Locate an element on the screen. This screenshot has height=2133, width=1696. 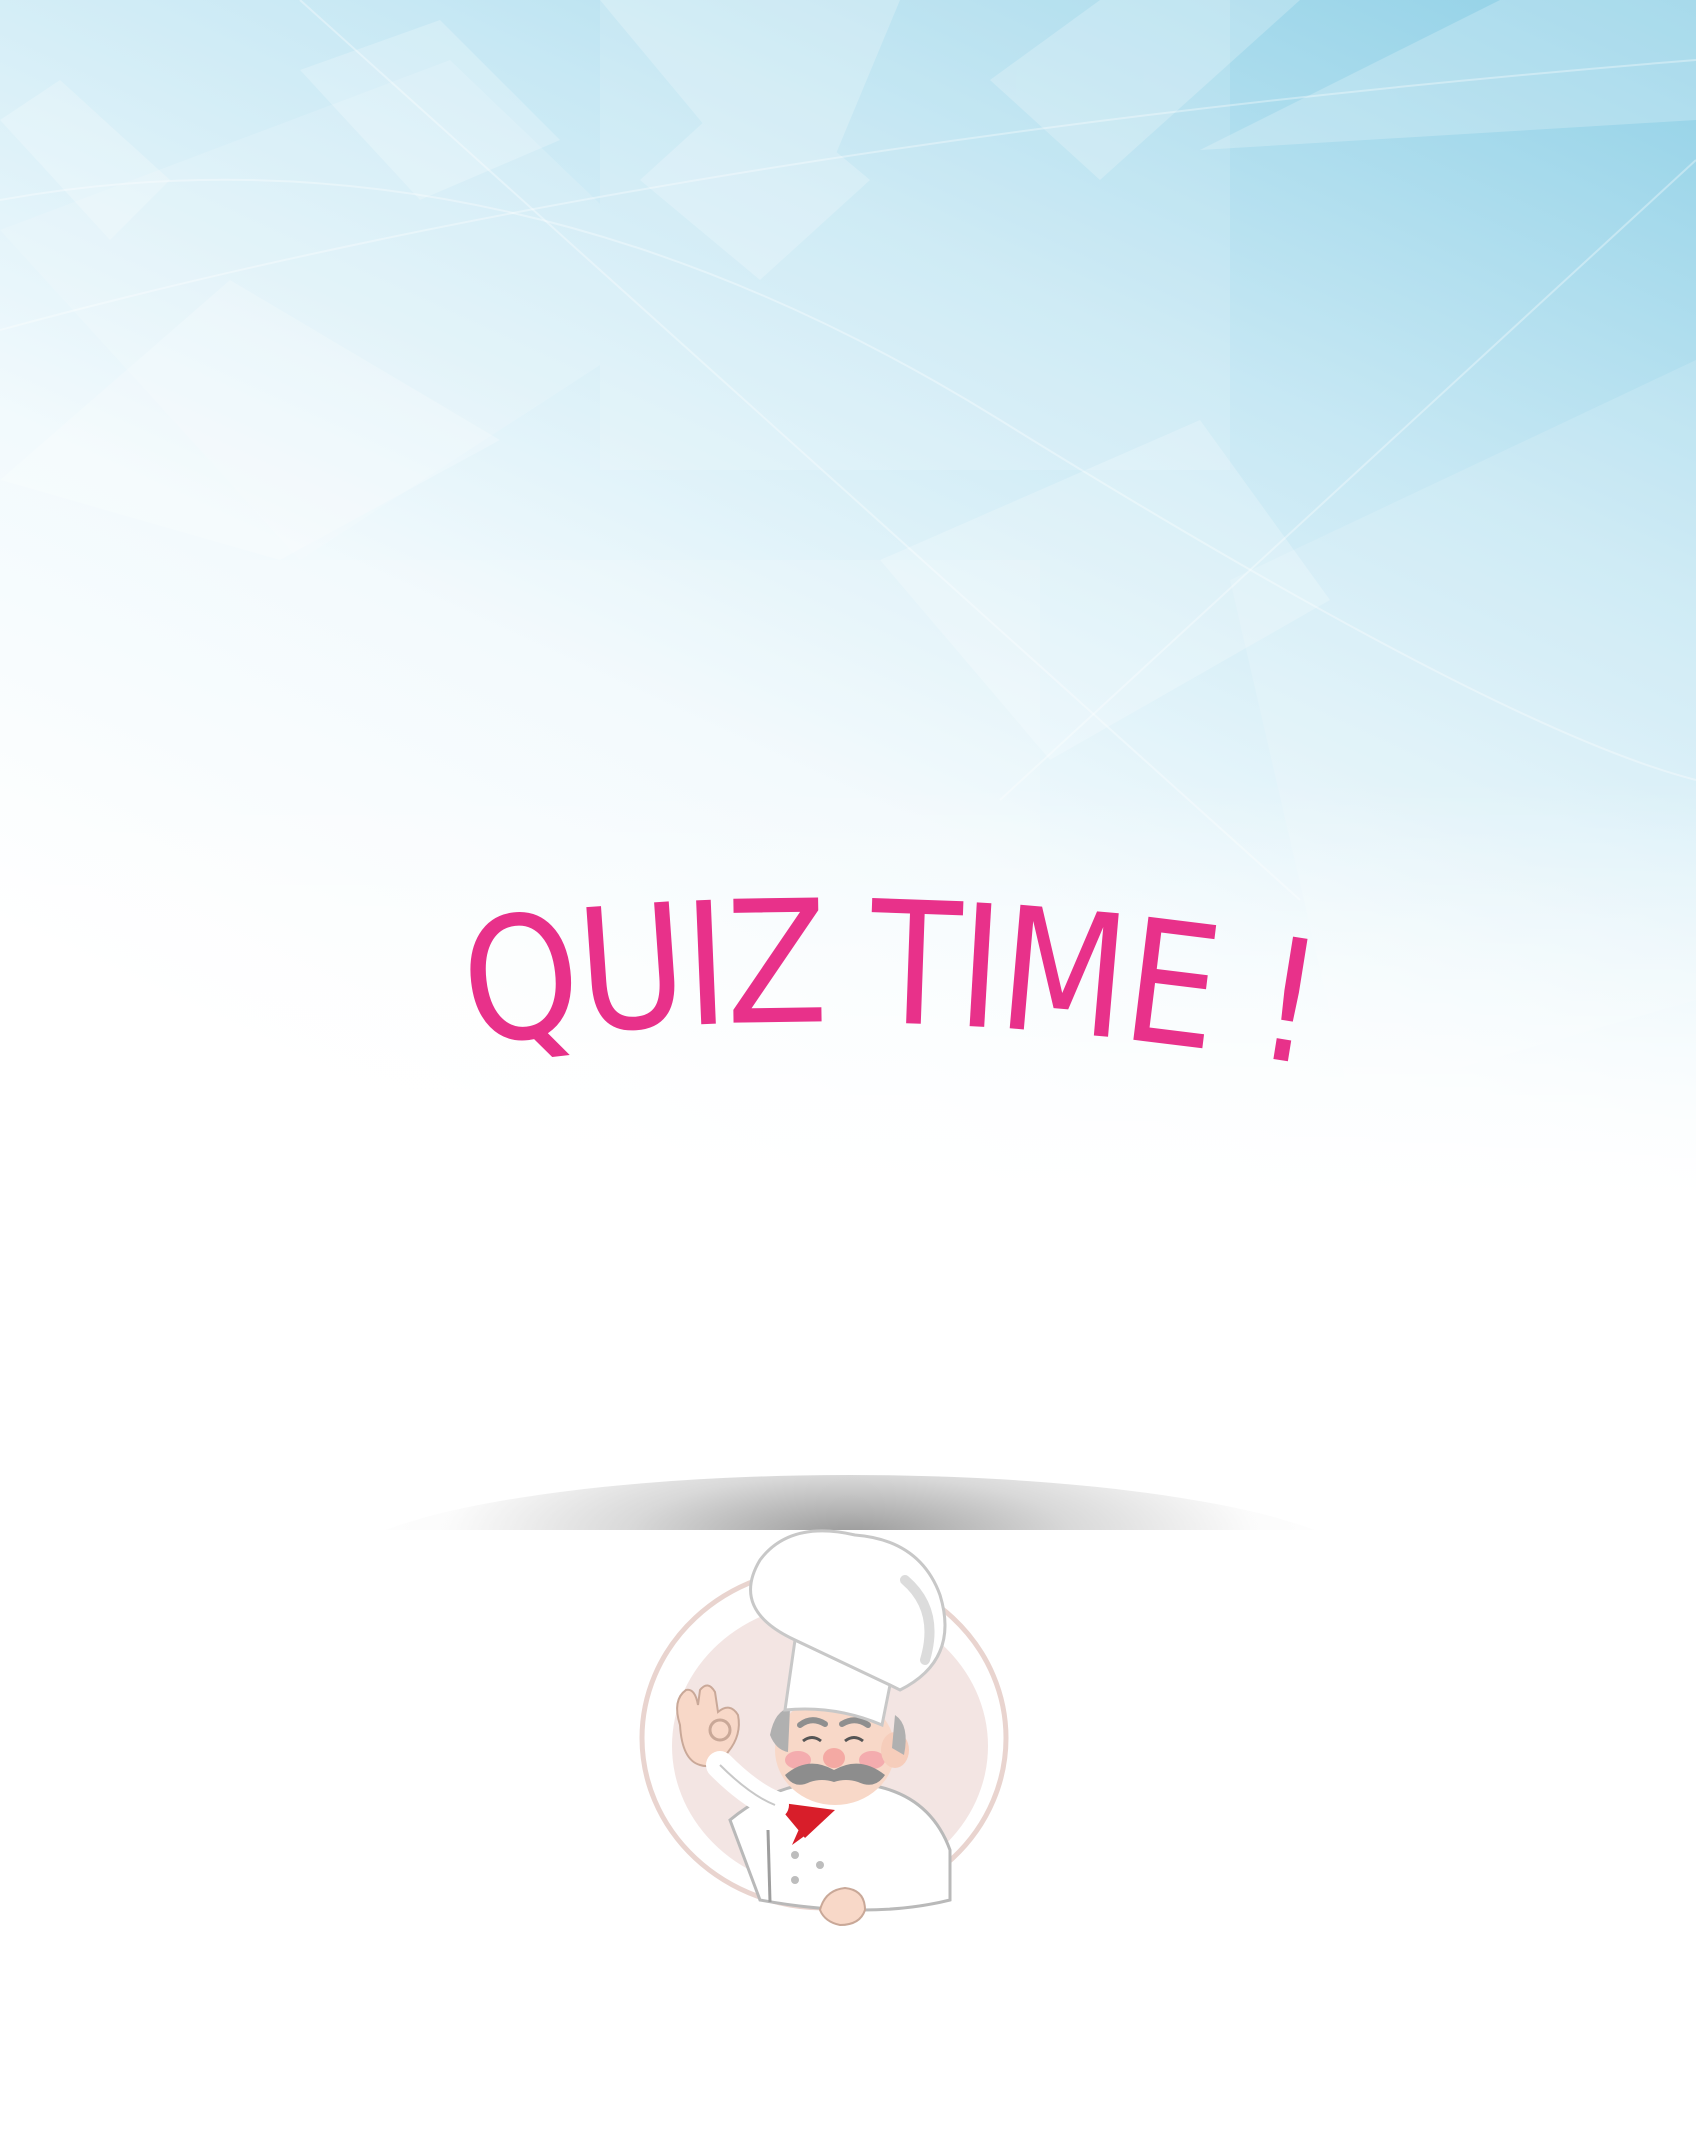
quiz-title: QUIZ TIME ! is located at coordinates (891, 990).